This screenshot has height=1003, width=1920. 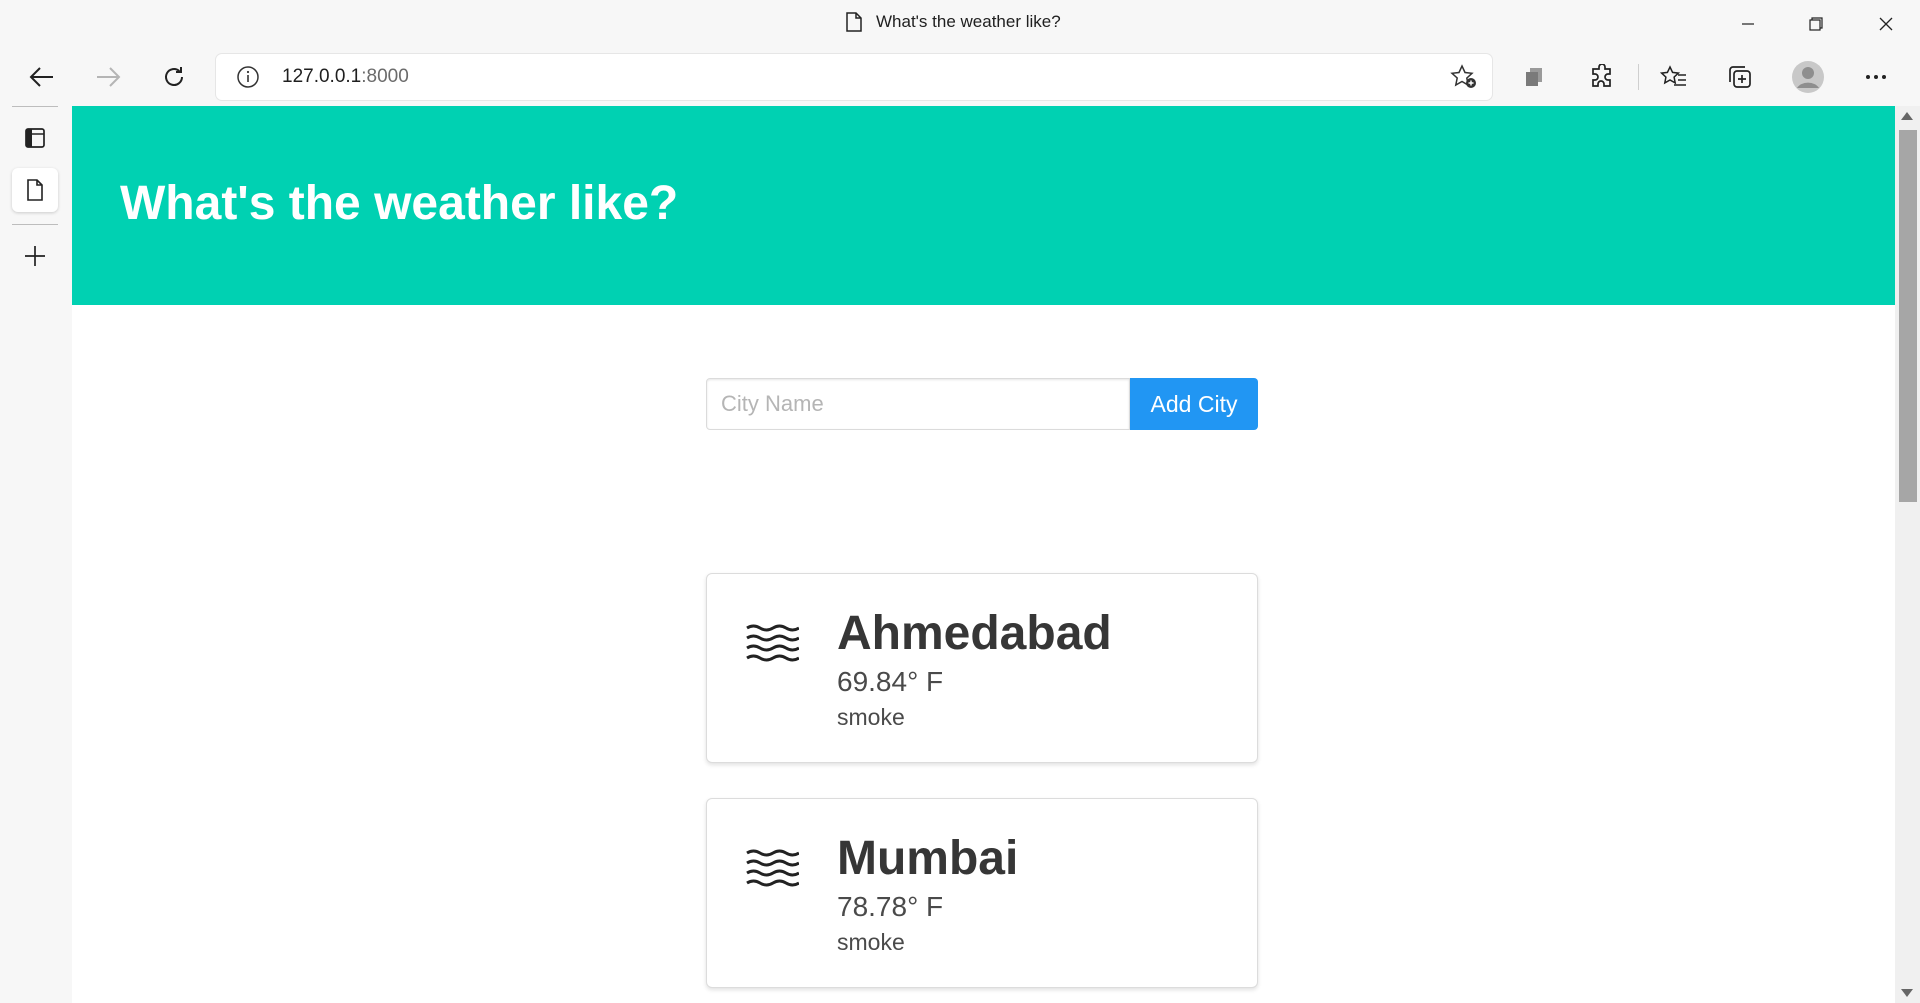 I want to click on minimize-icon, so click(x=1748, y=24).